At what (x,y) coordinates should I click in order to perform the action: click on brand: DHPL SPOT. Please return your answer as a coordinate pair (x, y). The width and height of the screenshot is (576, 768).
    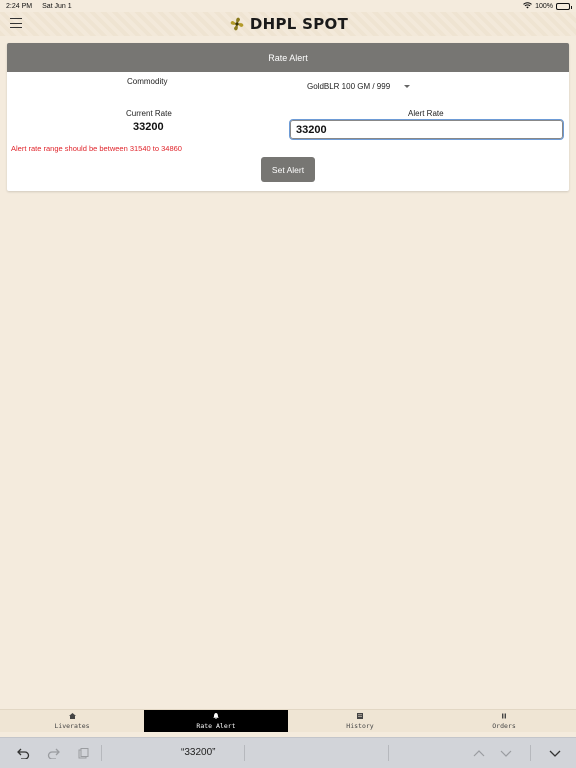
    Looking at the image, I should click on (288, 24).